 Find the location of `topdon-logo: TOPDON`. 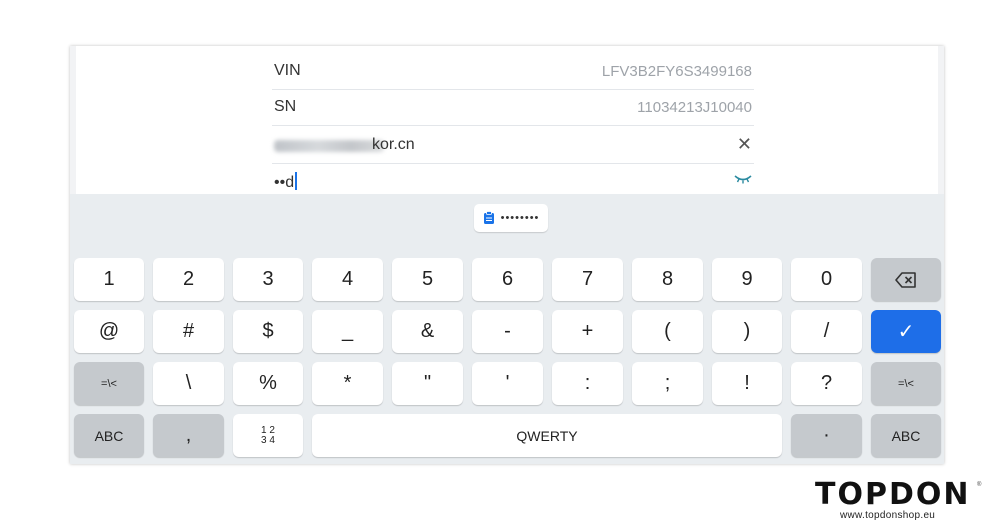

topdon-logo: TOPDON is located at coordinates (893, 494).